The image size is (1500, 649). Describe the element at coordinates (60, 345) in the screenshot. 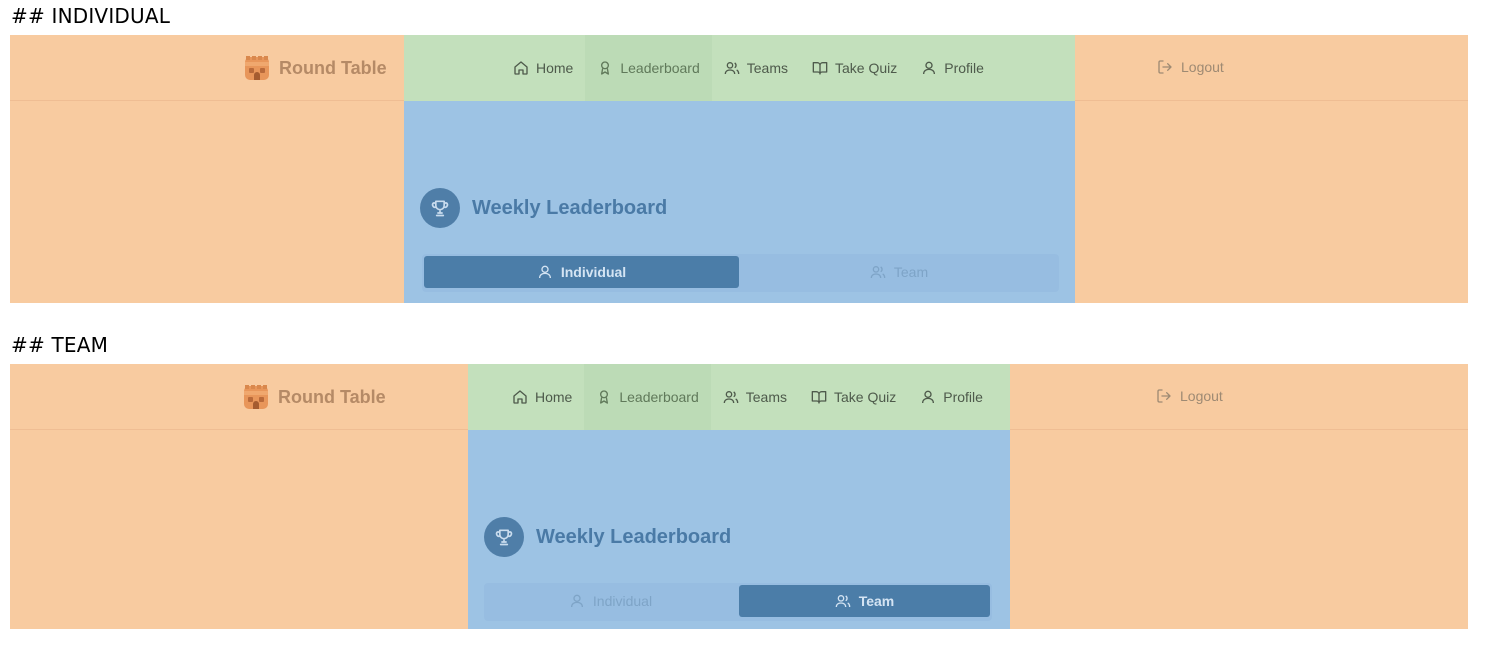

I see `section-heading-team: ## TEAM` at that location.